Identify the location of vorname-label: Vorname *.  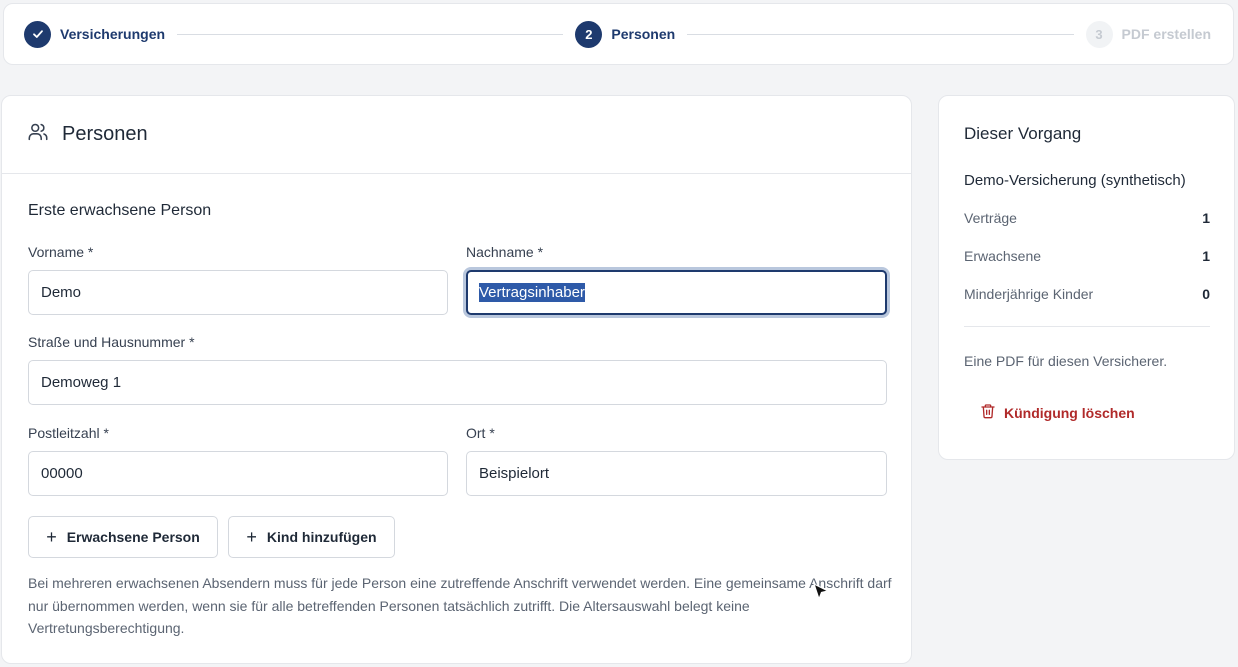
(61, 252).